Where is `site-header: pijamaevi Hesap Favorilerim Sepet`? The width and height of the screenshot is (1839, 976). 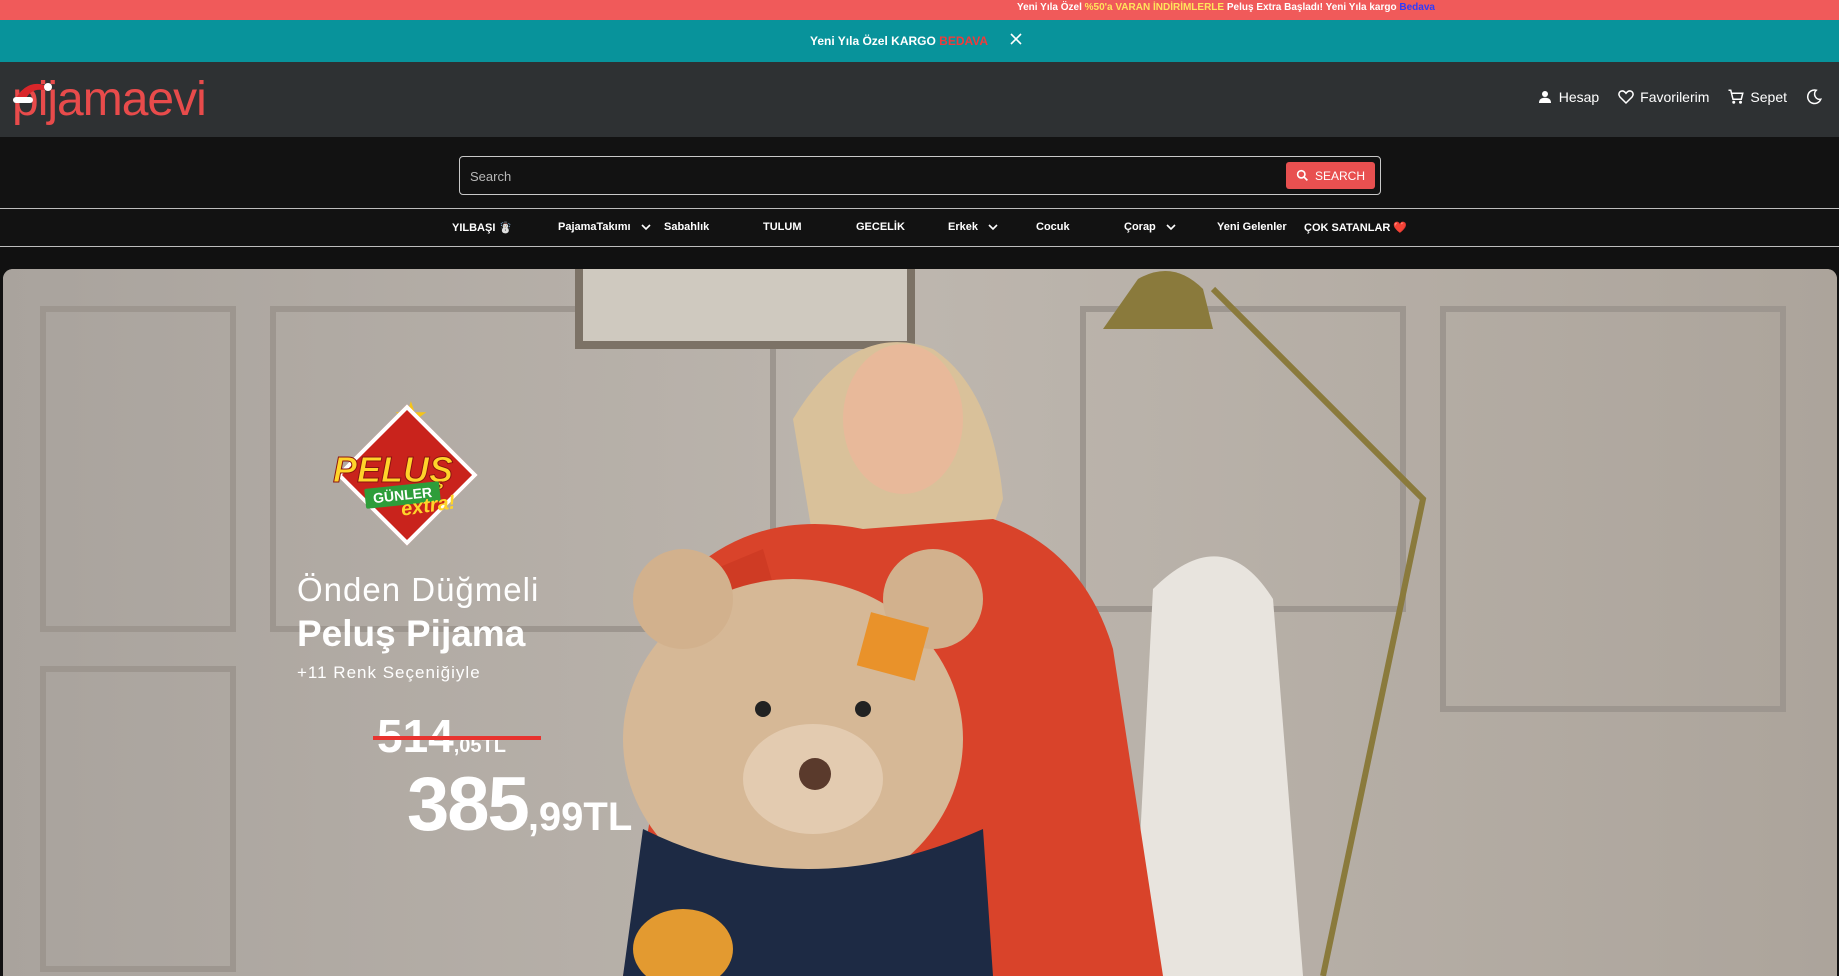
site-header: pijamaevi Hesap Favorilerim Sepet is located at coordinates (919, 99).